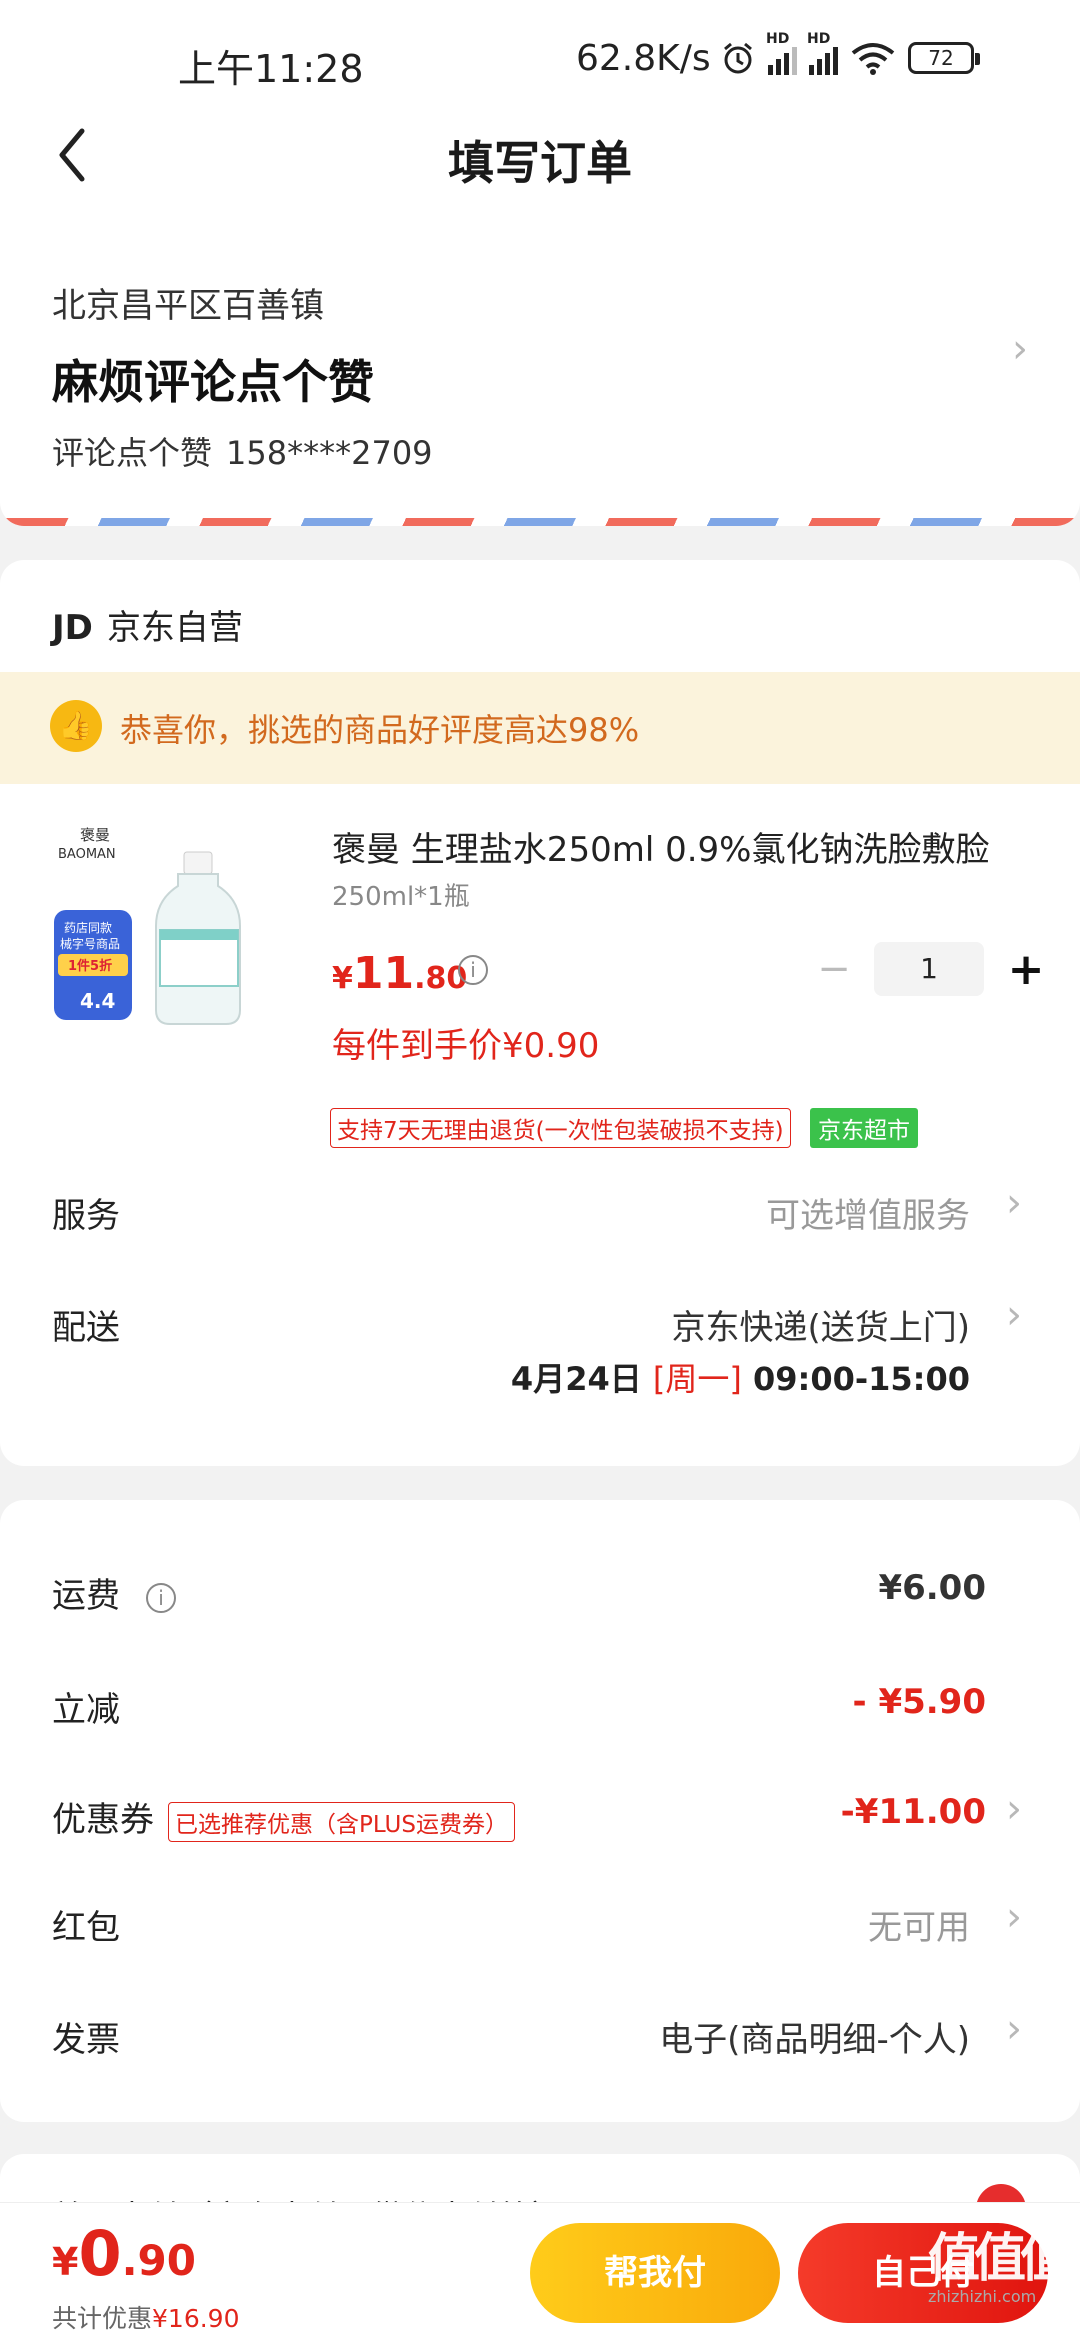 The width and height of the screenshot is (1080, 2340). Describe the element at coordinates (868, 1212) in the screenshot. I see `service-value: 可选增值服务` at that location.